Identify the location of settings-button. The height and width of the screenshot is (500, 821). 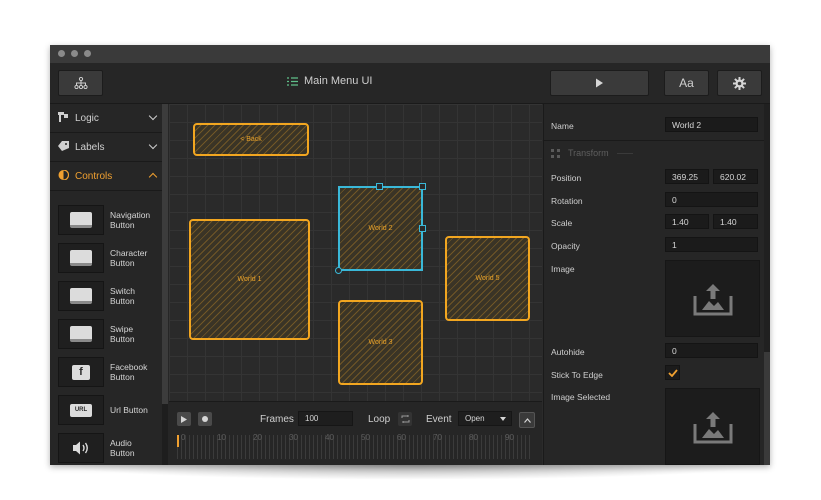
(739, 83).